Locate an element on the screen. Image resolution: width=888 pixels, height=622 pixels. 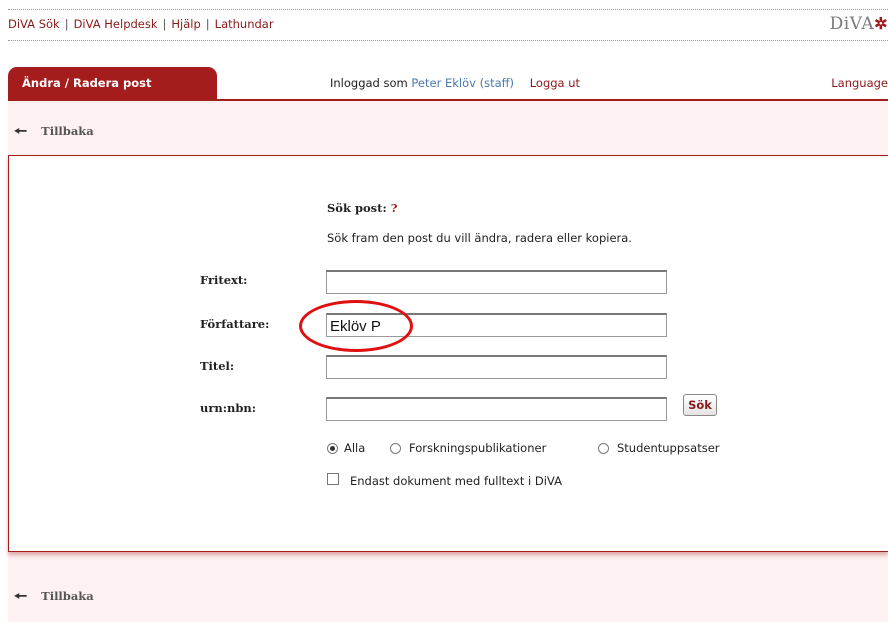
logout-link: Logga ut is located at coordinates (555, 83).